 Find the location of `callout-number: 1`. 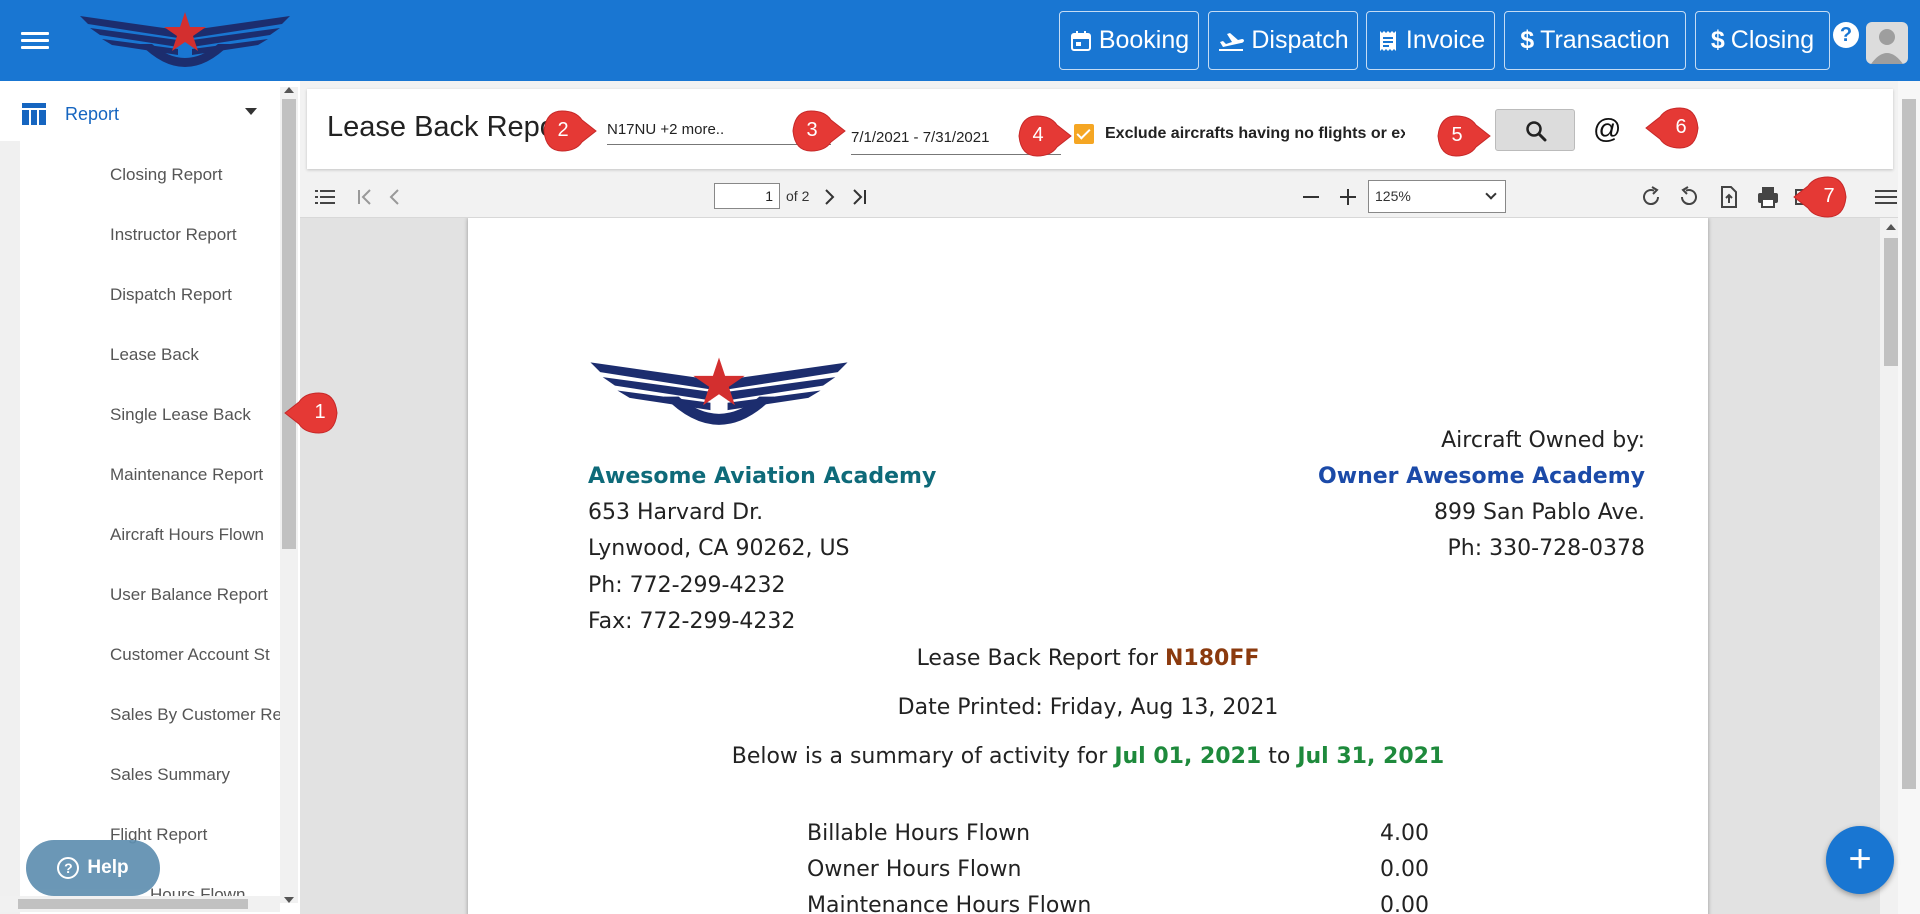

callout-number: 1 is located at coordinates (320, 412).